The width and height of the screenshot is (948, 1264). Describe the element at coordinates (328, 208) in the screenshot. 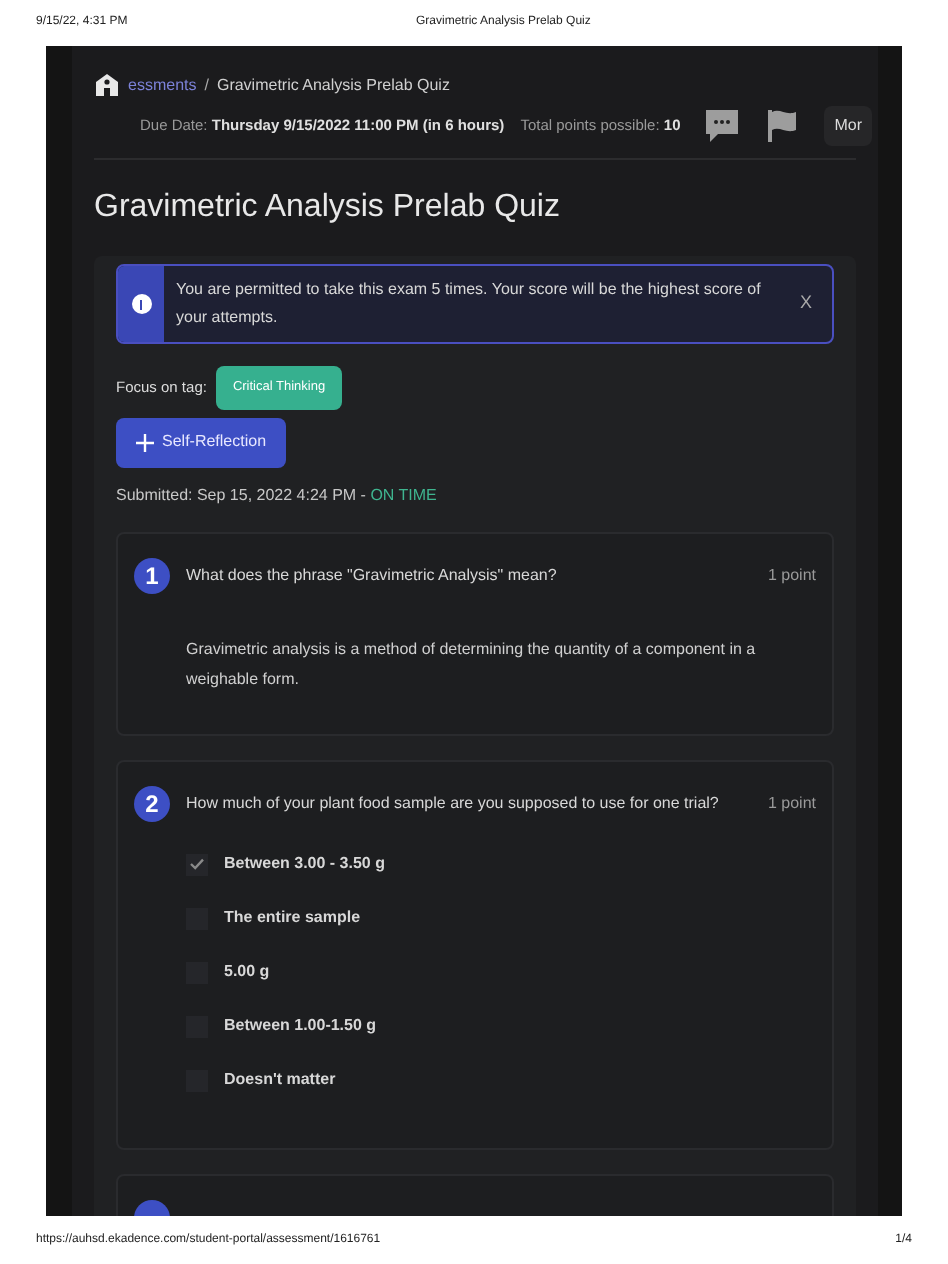

I see `page-title: Gravimetric Analysis Prelab Quiz` at that location.